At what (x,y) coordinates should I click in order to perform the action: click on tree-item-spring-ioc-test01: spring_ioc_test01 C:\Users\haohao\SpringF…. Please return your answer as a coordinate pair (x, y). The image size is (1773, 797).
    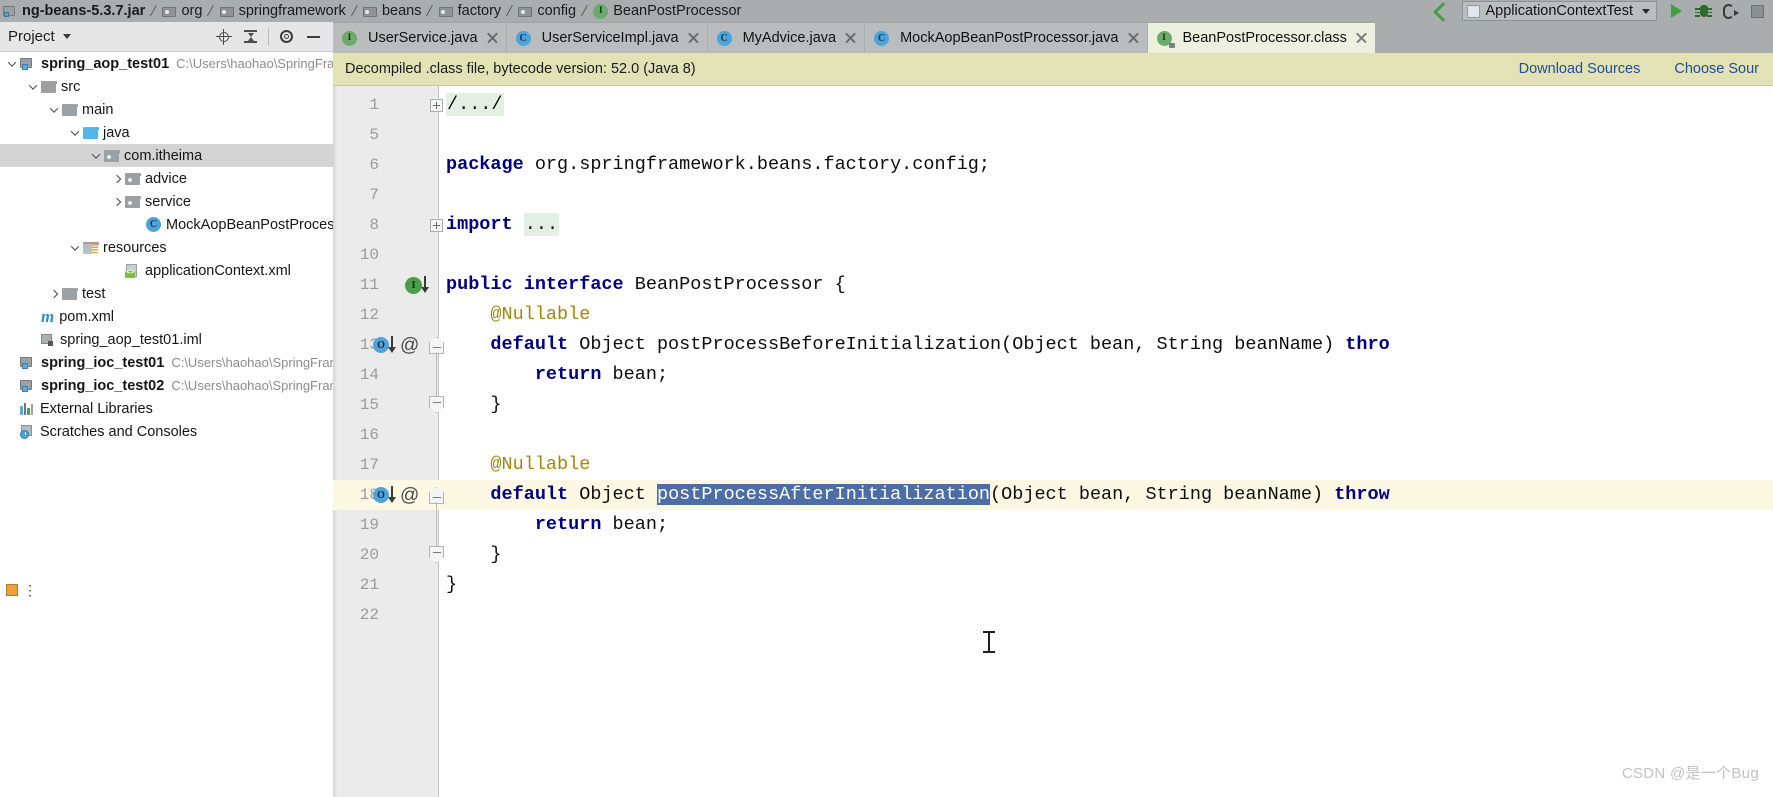
    Looking at the image, I should click on (166, 362).